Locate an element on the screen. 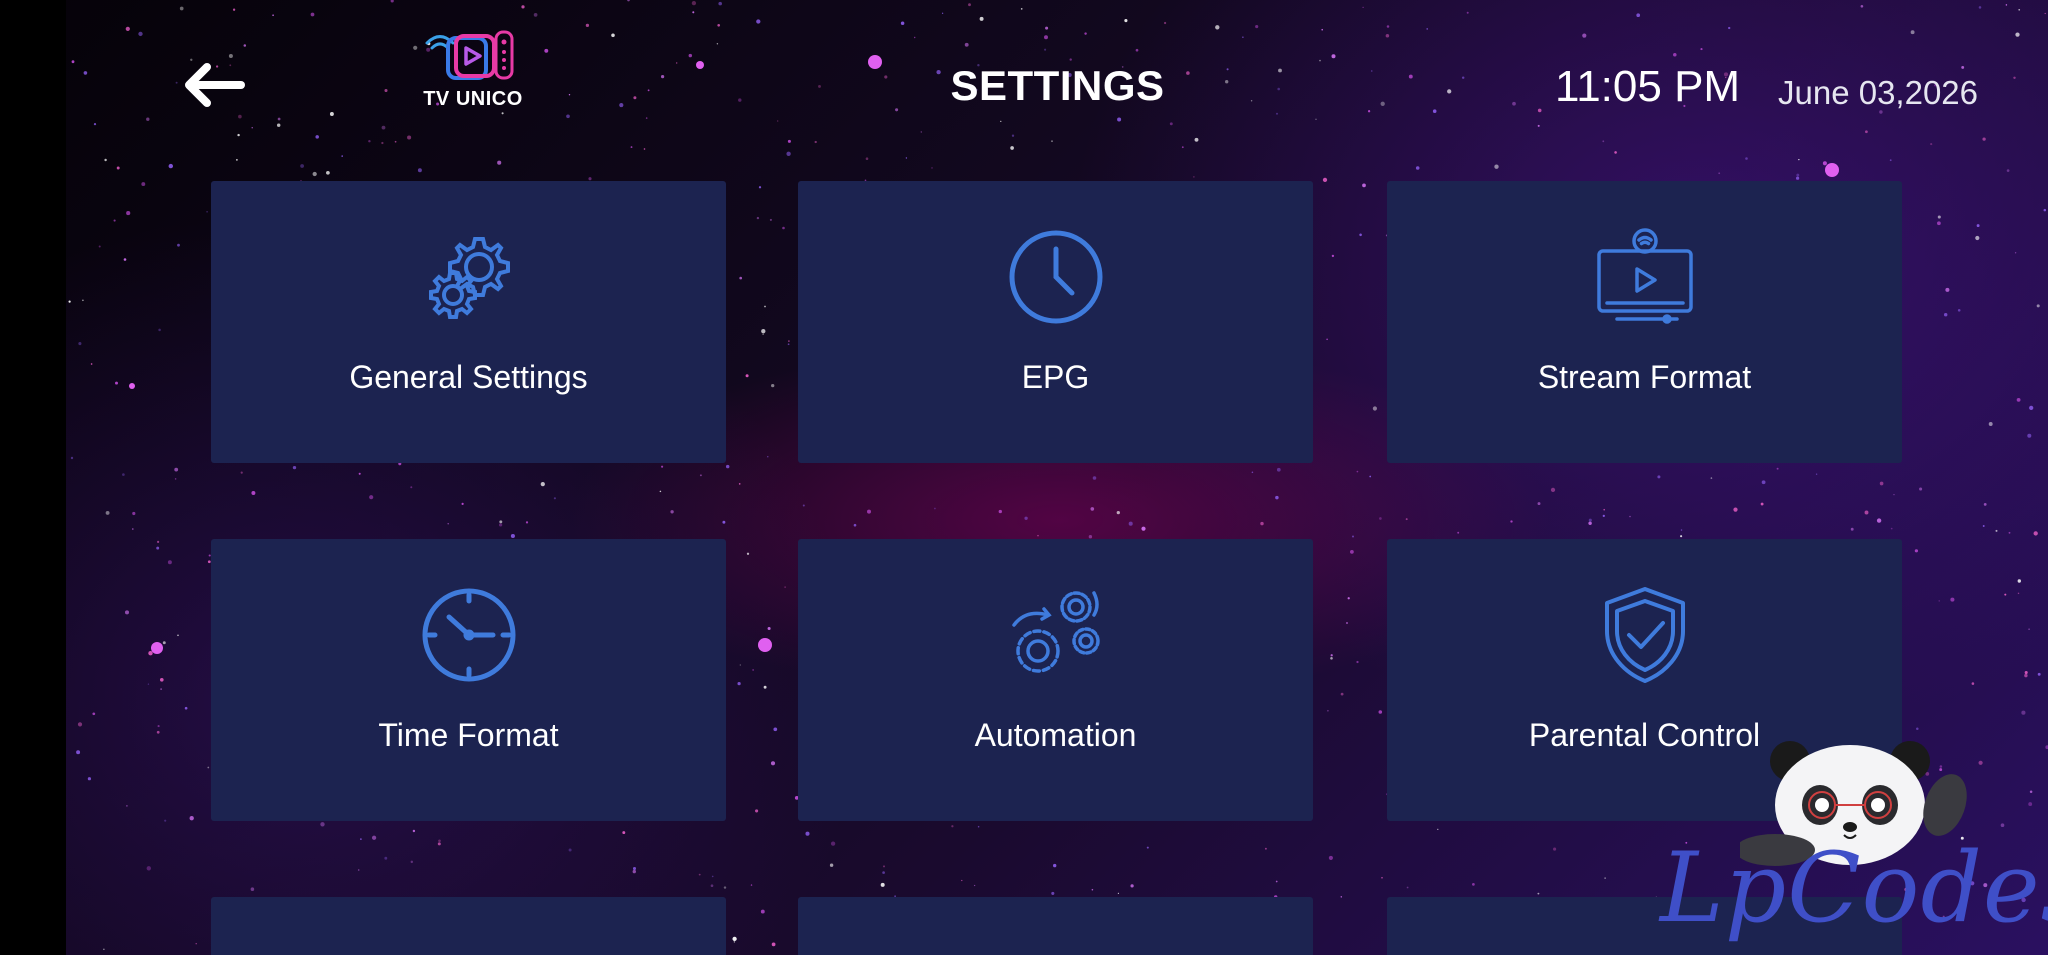 This screenshot has width=2048, height=955. tile-row3-col1 is located at coordinates (468, 926).